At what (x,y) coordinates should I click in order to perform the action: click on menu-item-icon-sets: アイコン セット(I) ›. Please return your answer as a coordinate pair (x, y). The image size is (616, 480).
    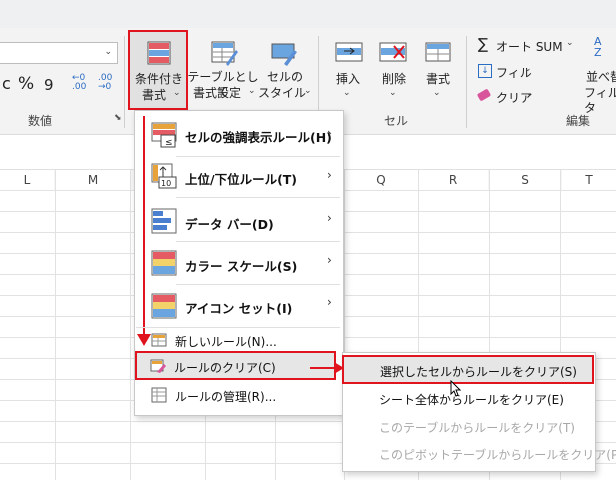
    Looking at the image, I should click on (238, 306).